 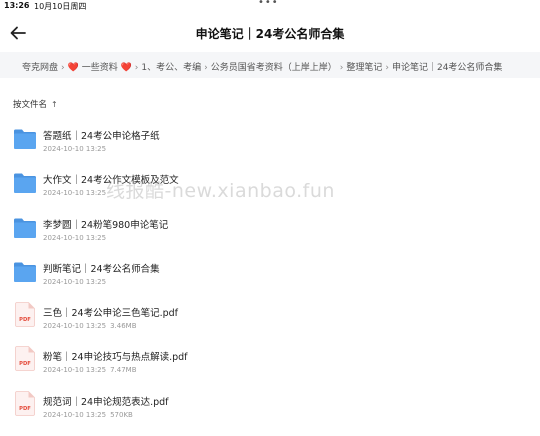 What do you see at coordinates (447, 68) in the screenshot?
I see `breadcrumb-item-current: 申论笔记｜24考公名师合集` at bounding box center [447, 68].